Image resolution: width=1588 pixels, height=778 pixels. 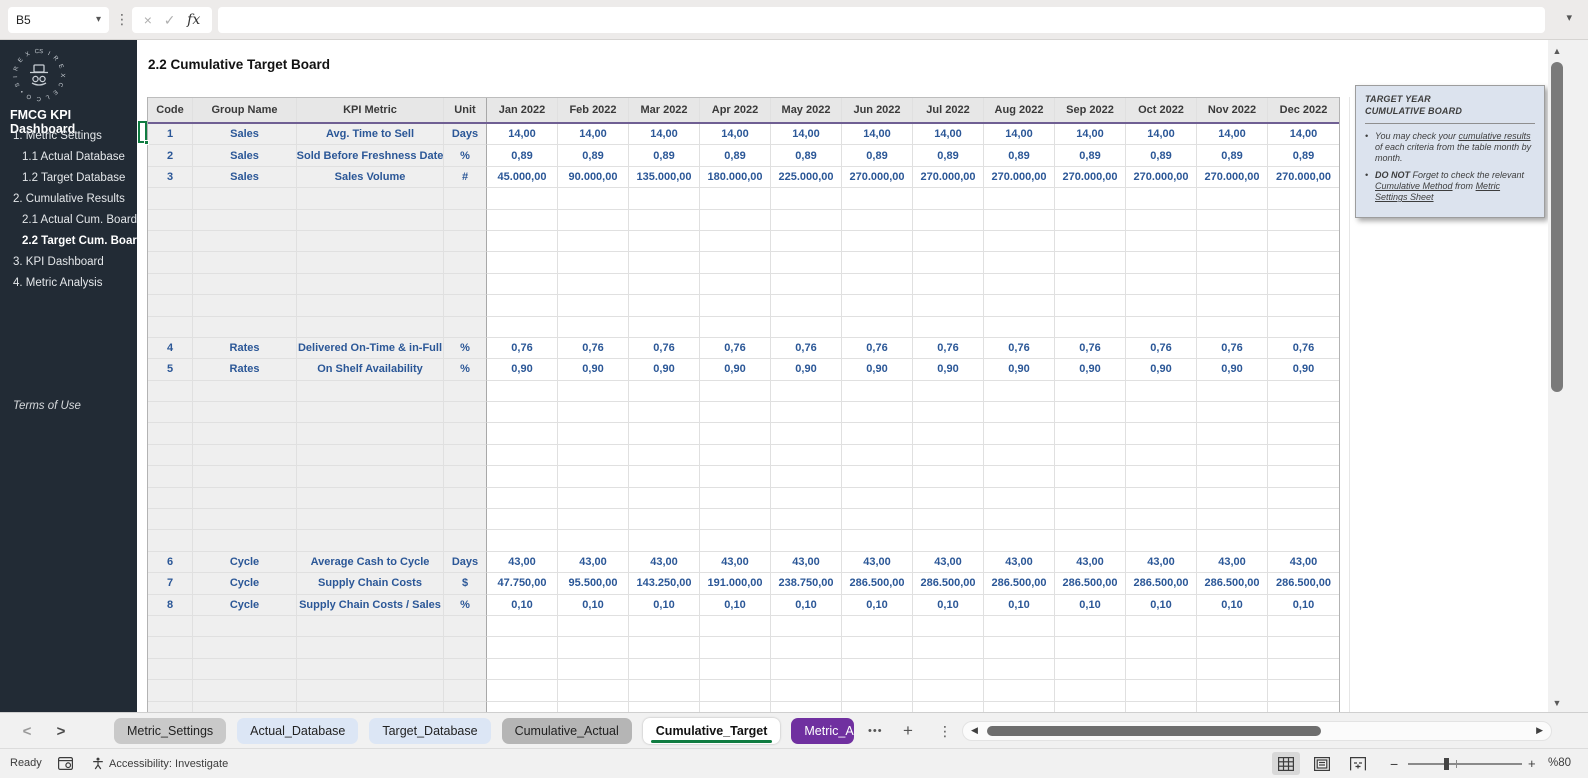 What do you see at coordinates (170, 20) in the screenshot?
I see `enter-icon: ✓` at bounding box center [170, 20].